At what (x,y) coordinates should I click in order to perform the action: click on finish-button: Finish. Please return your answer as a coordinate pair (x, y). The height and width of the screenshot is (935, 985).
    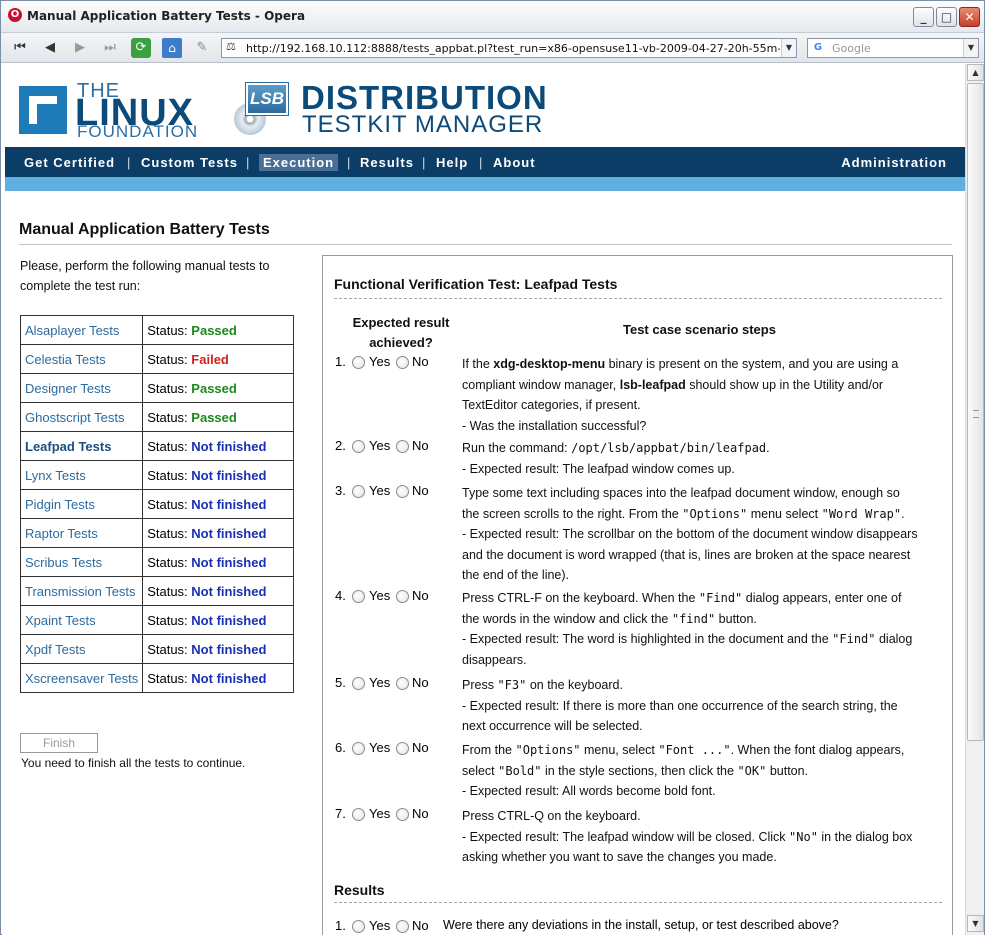
    Looking at the image, I should click on (59, 743).